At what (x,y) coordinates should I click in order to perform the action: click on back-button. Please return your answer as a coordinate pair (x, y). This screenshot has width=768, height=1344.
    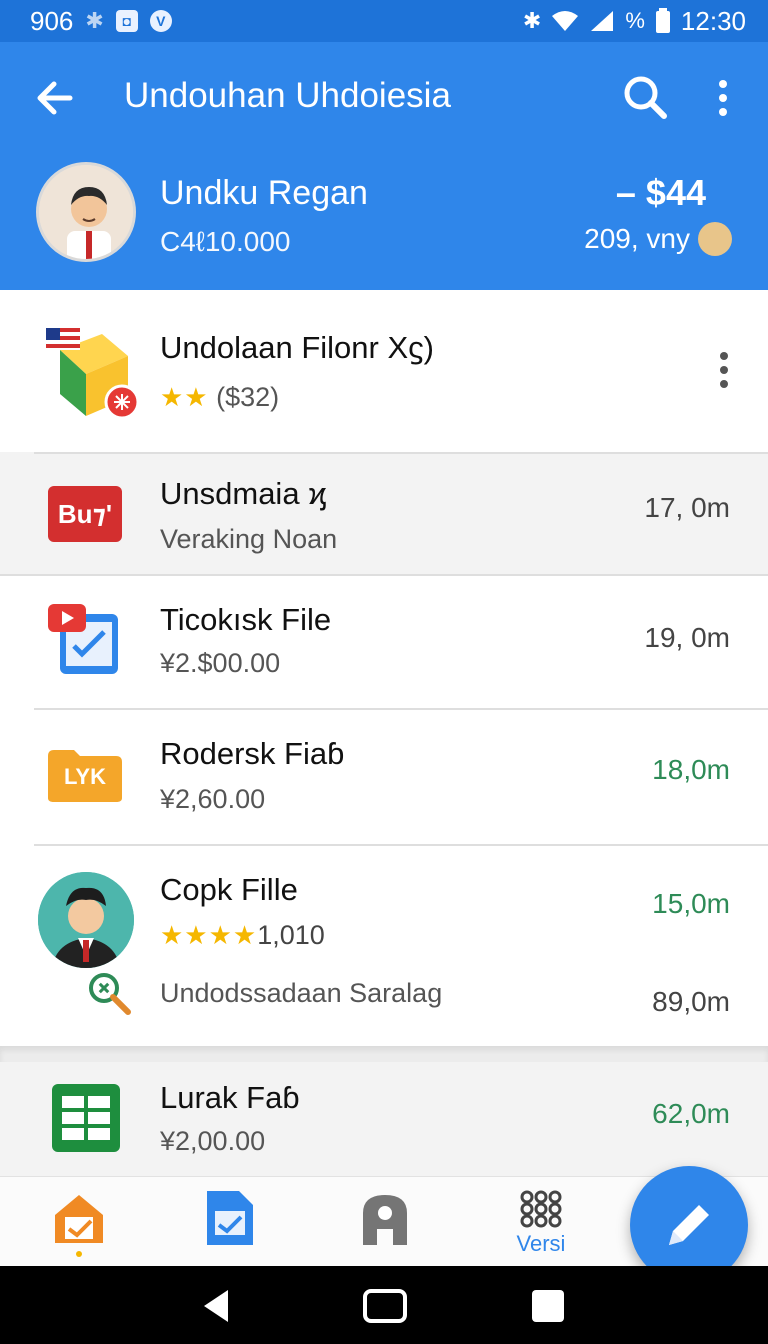
    Looking at the image, I should click on (56, 98).